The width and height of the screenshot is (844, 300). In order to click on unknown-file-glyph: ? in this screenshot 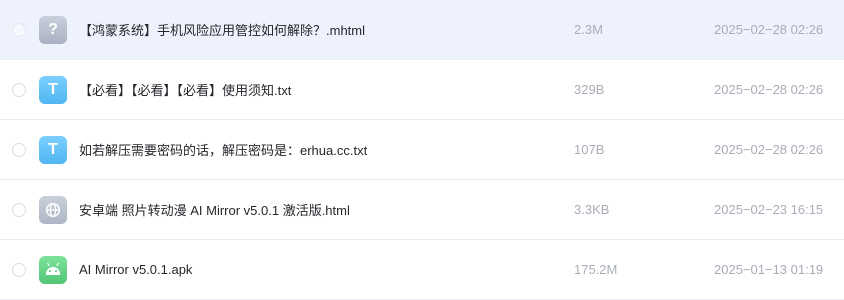, I will do `click(53, 29)`.